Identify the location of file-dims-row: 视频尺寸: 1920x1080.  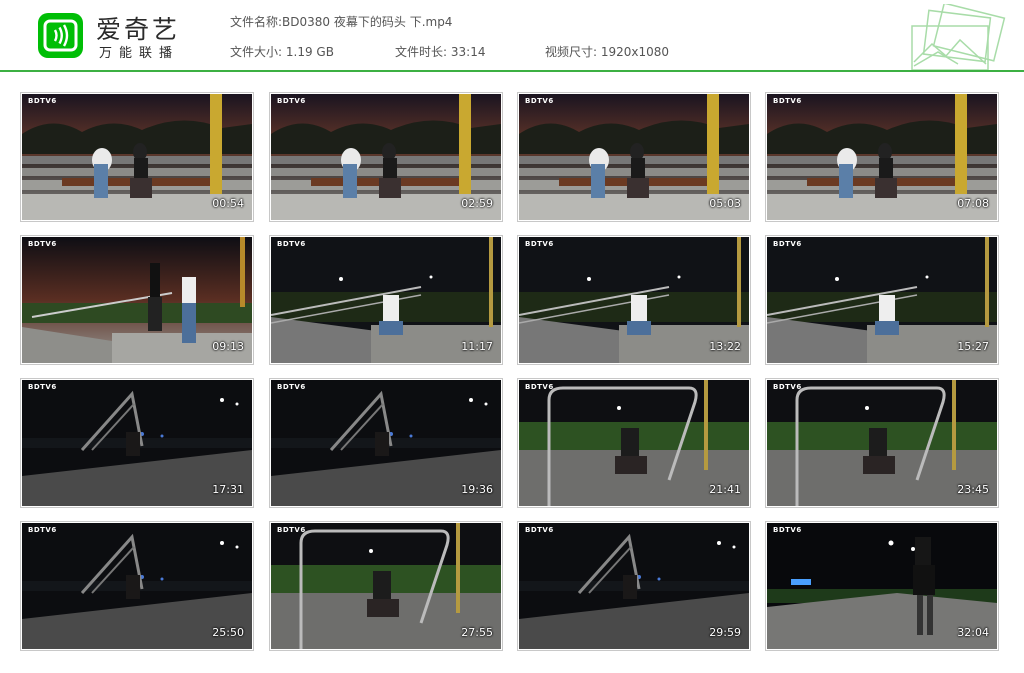
(607, 51).